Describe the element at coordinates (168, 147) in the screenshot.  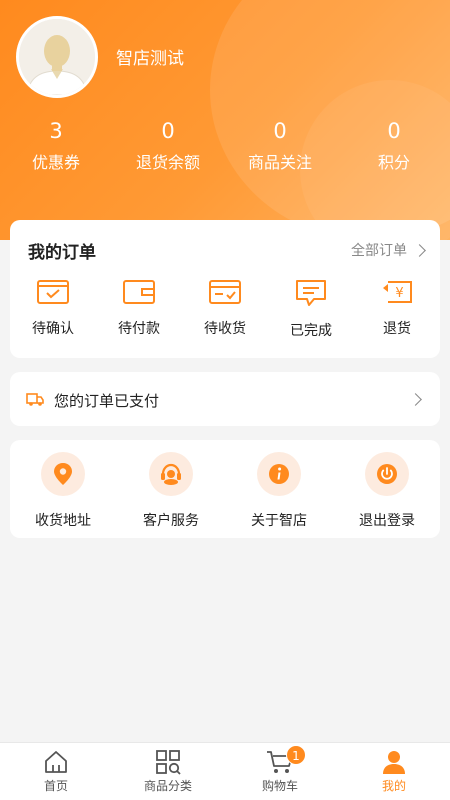
I see `stat-refund-balance: 0 退货余额` at that location.